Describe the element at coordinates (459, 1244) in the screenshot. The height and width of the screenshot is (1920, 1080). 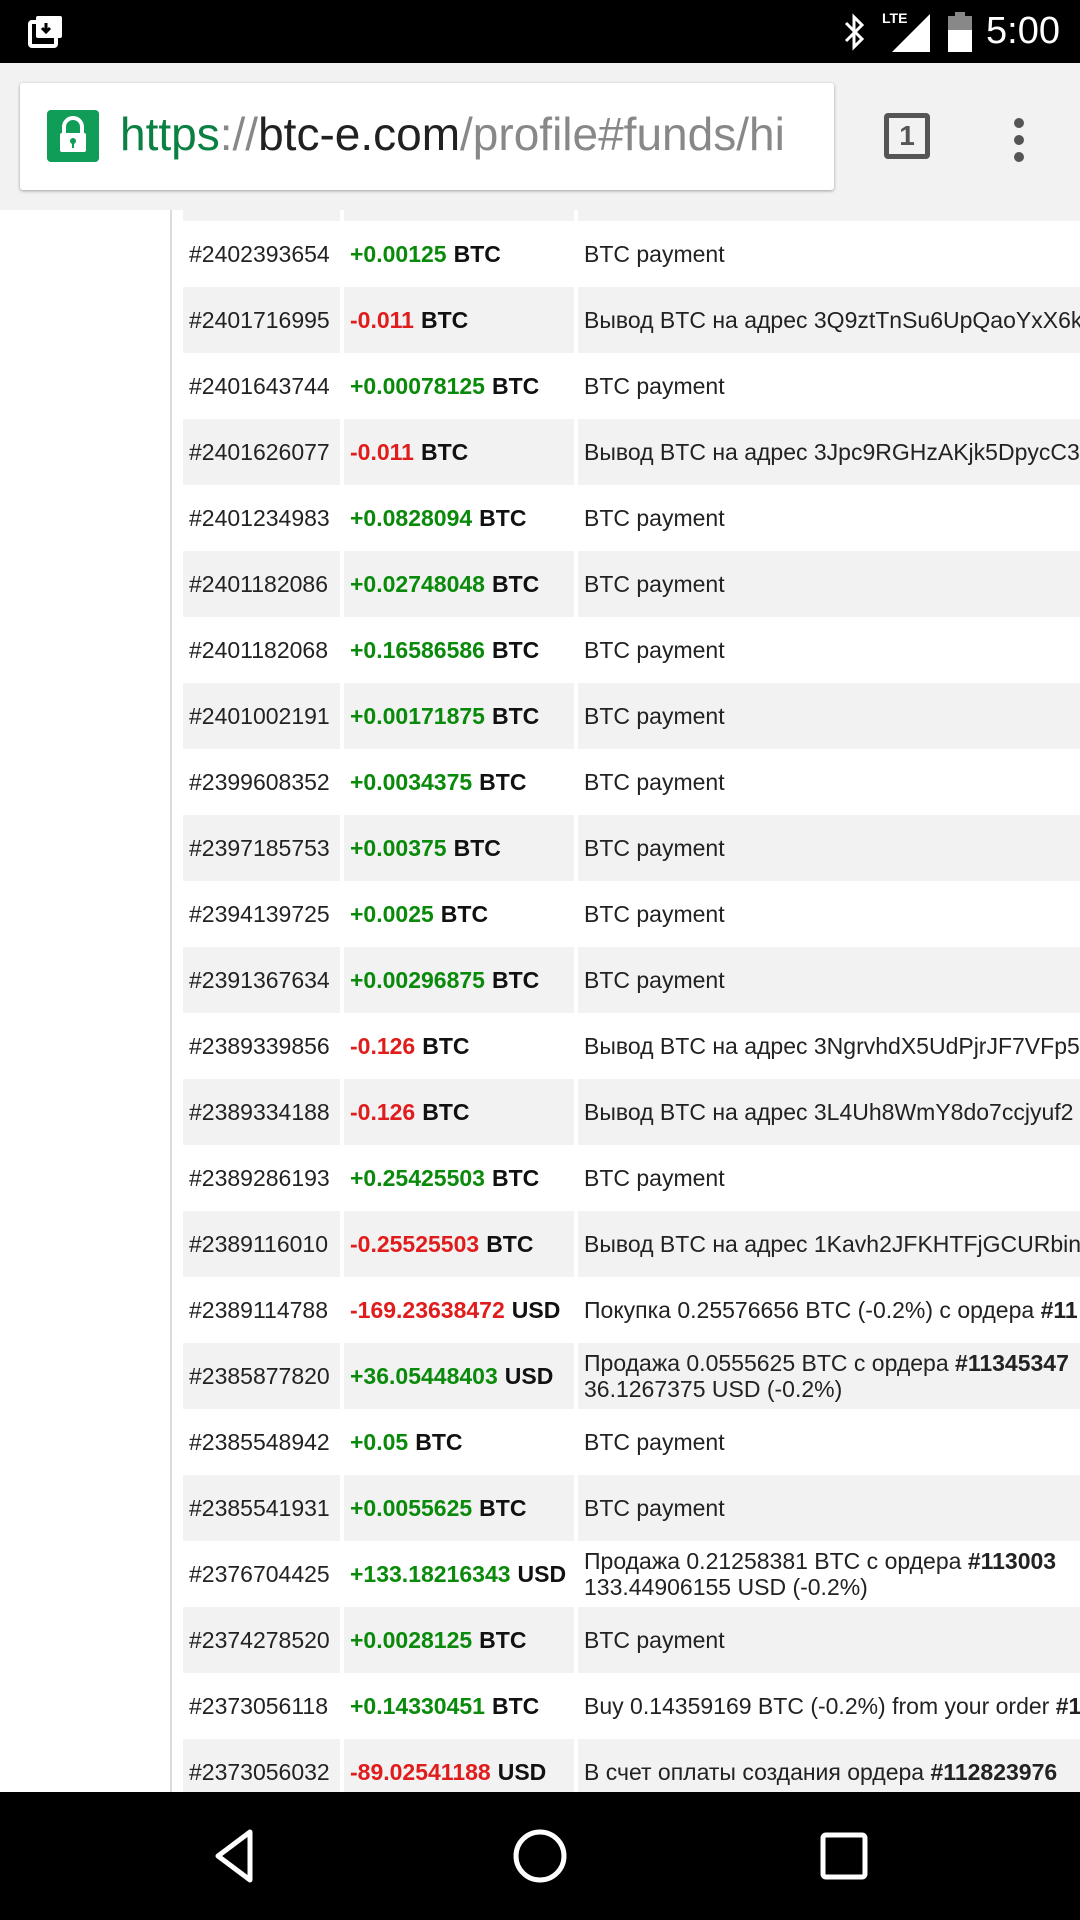
I see `cell-amount: -0.25525503 BTC` at that location.